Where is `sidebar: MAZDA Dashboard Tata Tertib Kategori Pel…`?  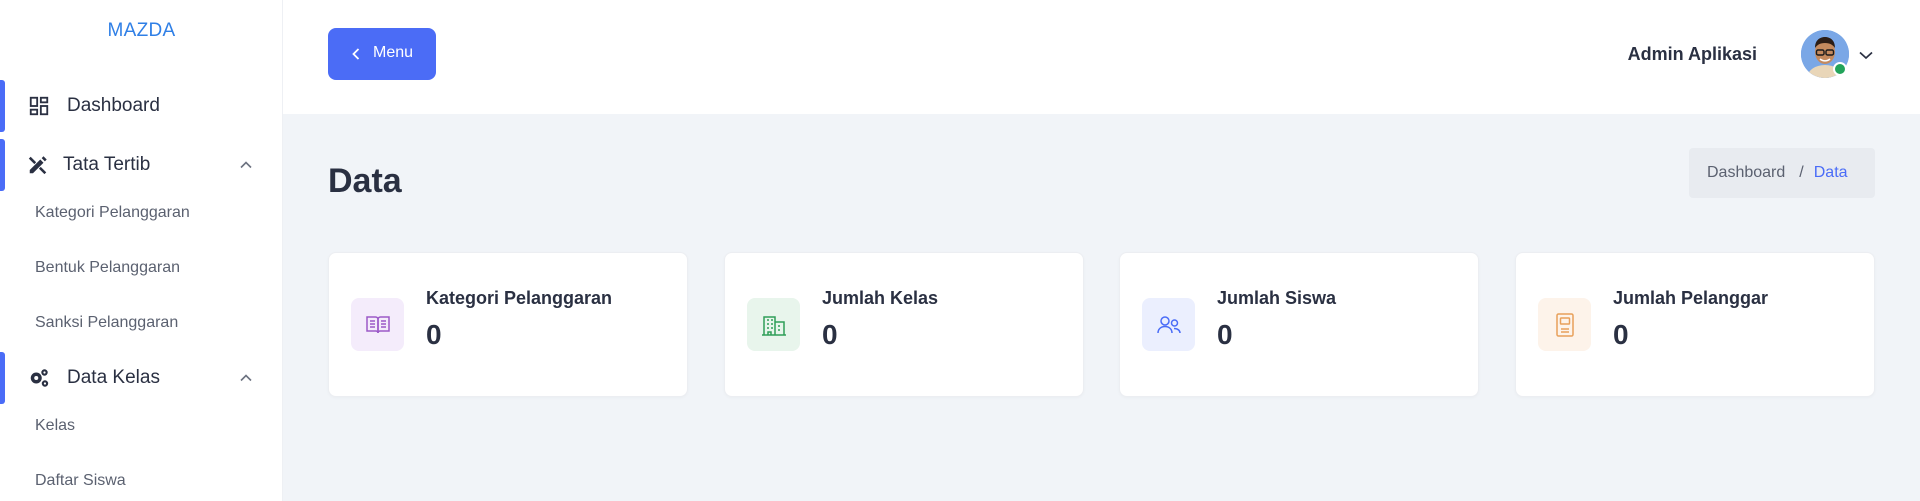 sidebar: MAZDA Dashboard Tata Tertib Kategori Pel… is located at coordinates (141, 250).